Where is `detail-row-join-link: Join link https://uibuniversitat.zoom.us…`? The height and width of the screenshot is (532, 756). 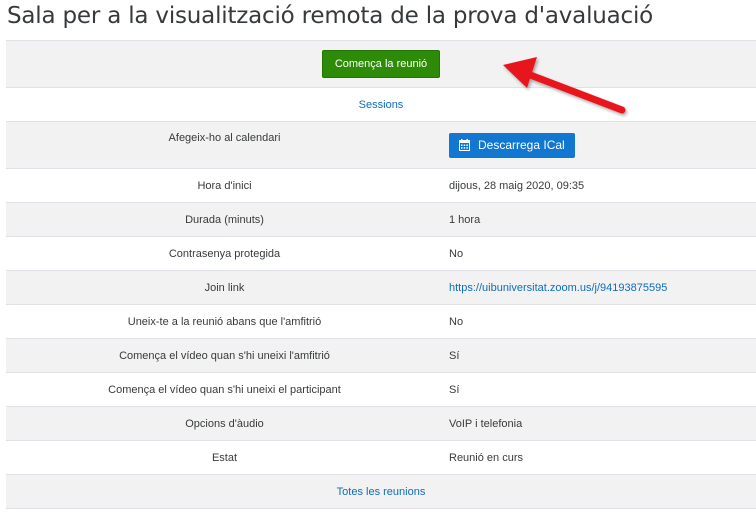 detail-row-join-link: Join link https://uibuniversitat.zoom.us… is located at coordinates (381, 288).